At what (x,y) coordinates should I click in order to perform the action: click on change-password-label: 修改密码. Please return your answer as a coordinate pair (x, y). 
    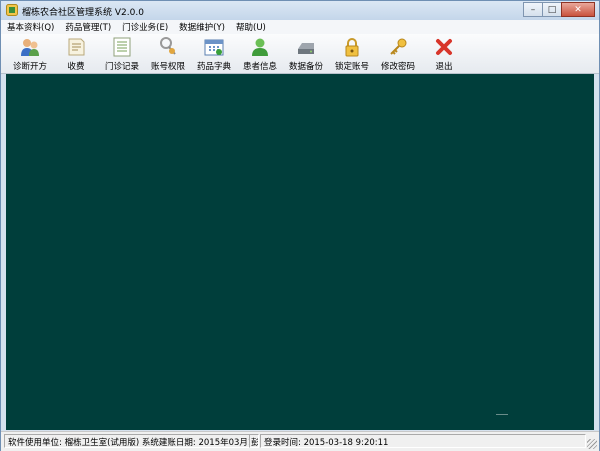
    Looking at the image, I should click on (397, 67).